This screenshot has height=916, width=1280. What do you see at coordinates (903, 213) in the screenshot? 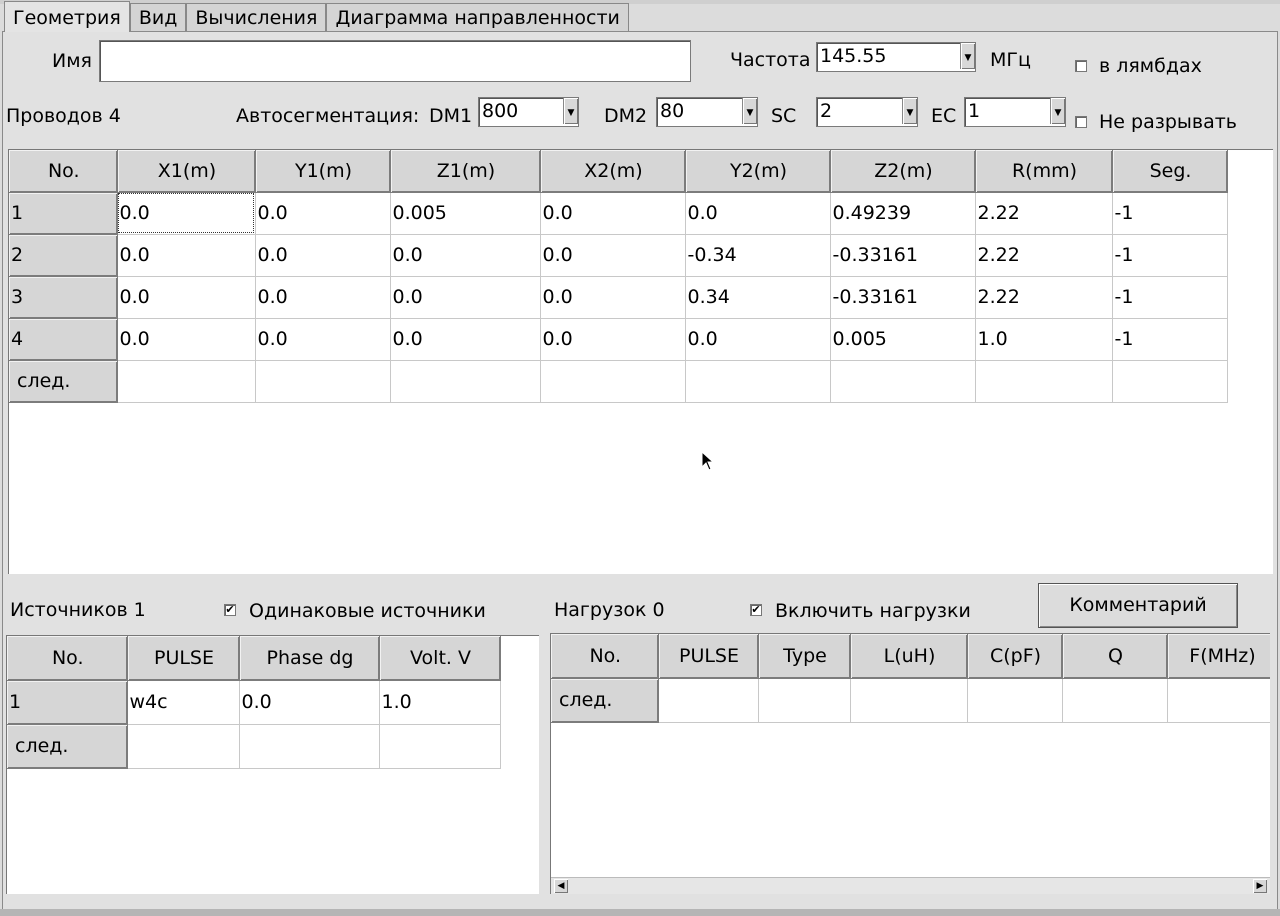
I see `grid-cell: 0.49239` at bounding box center [903, 213].